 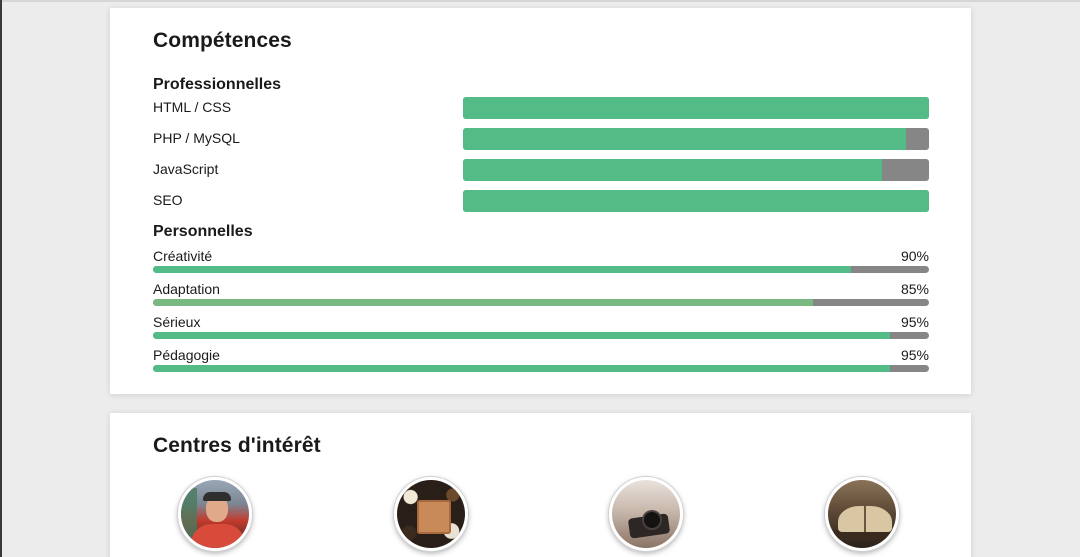 I want to click on interest-reading-avatar, so click(x=862, y=514).